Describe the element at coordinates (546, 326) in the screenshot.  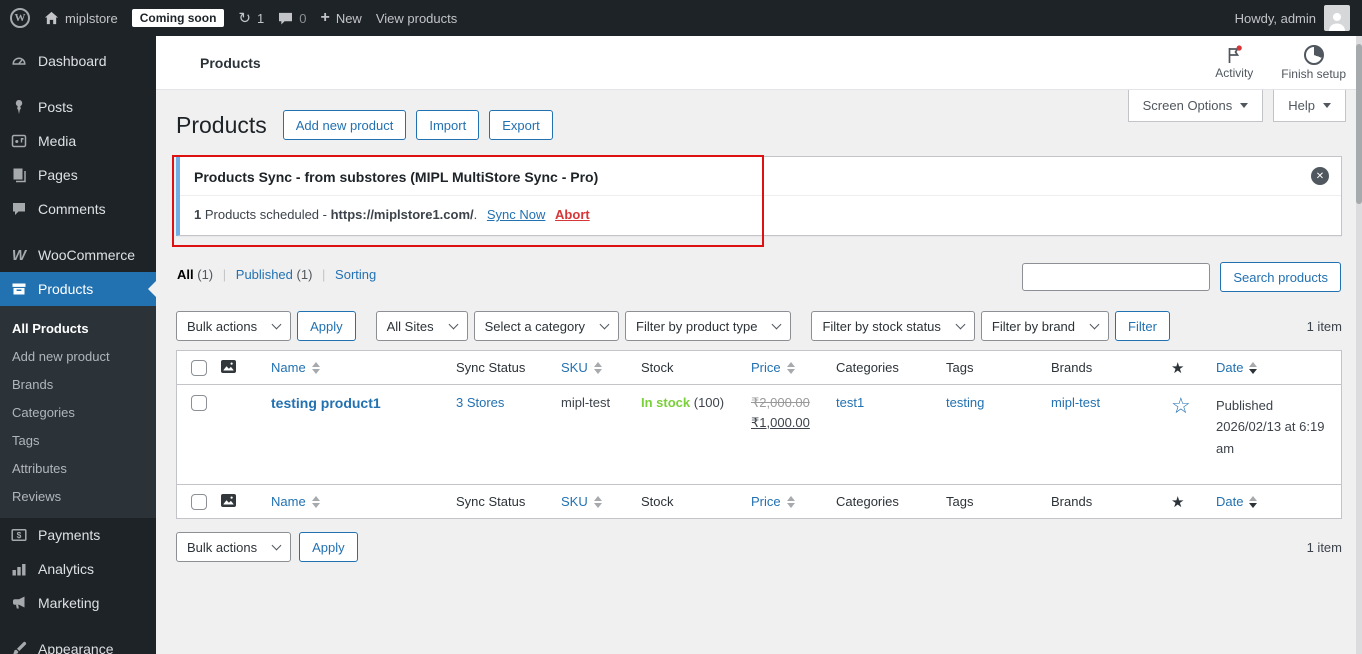
I see `category-select: Select a category` at that location.